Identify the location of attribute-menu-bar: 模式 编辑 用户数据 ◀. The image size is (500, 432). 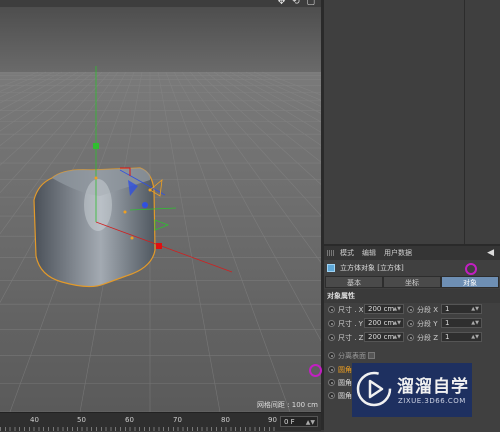
(412, 253).